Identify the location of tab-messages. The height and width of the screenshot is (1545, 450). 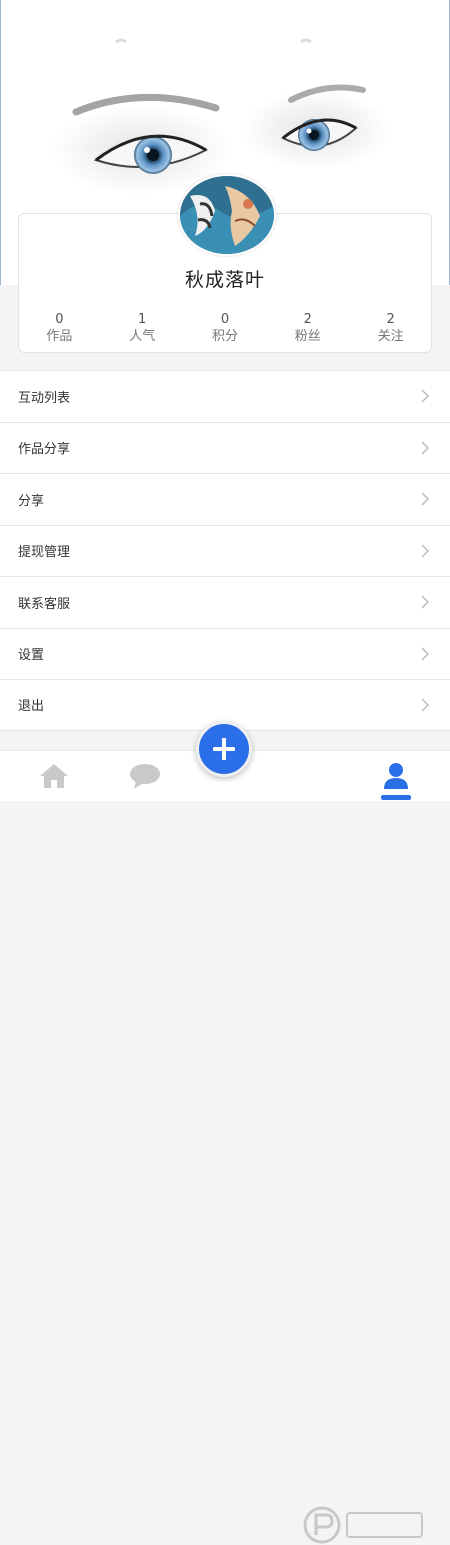
(145, 776).